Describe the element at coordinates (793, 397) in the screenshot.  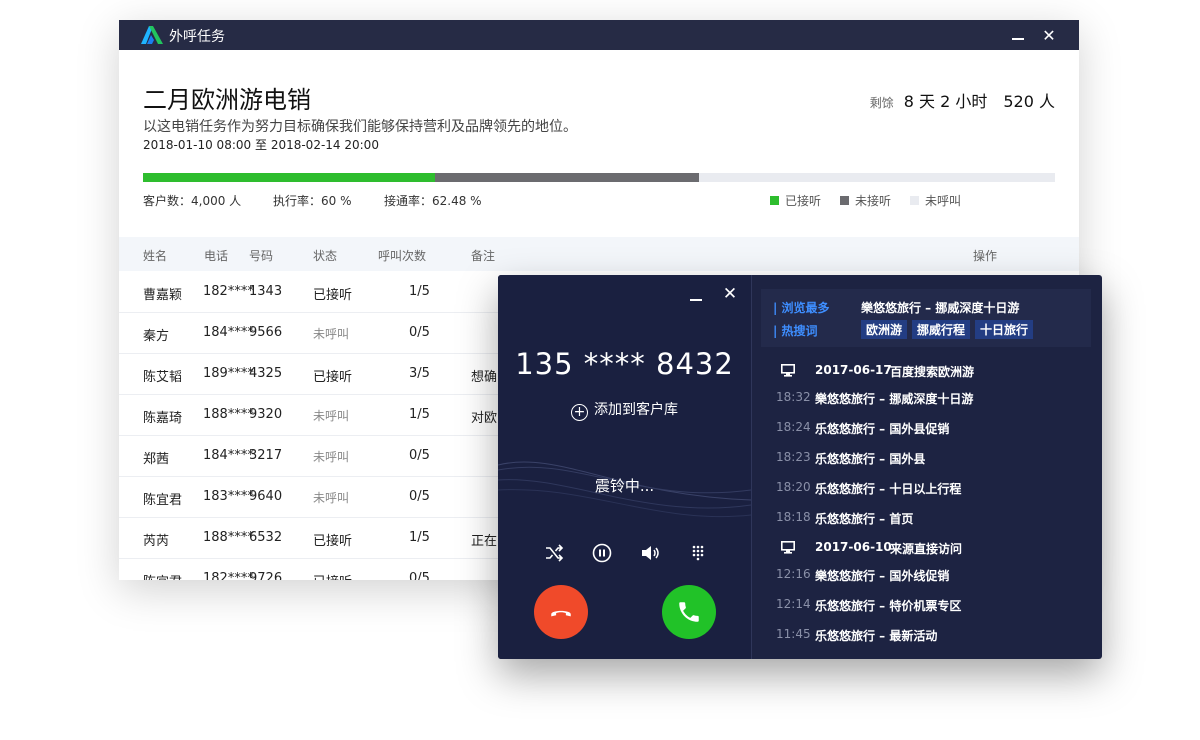
I see `visit-time: 18:32` at that location.